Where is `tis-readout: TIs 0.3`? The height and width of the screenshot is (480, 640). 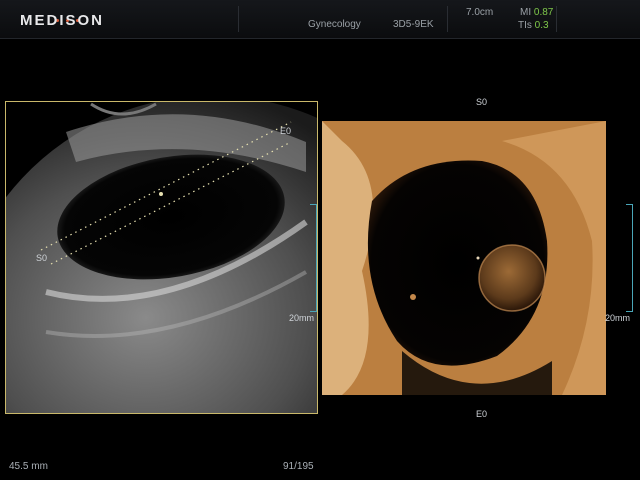 tis-readout: TIs 0.3 is located at coordinates (533, 25).